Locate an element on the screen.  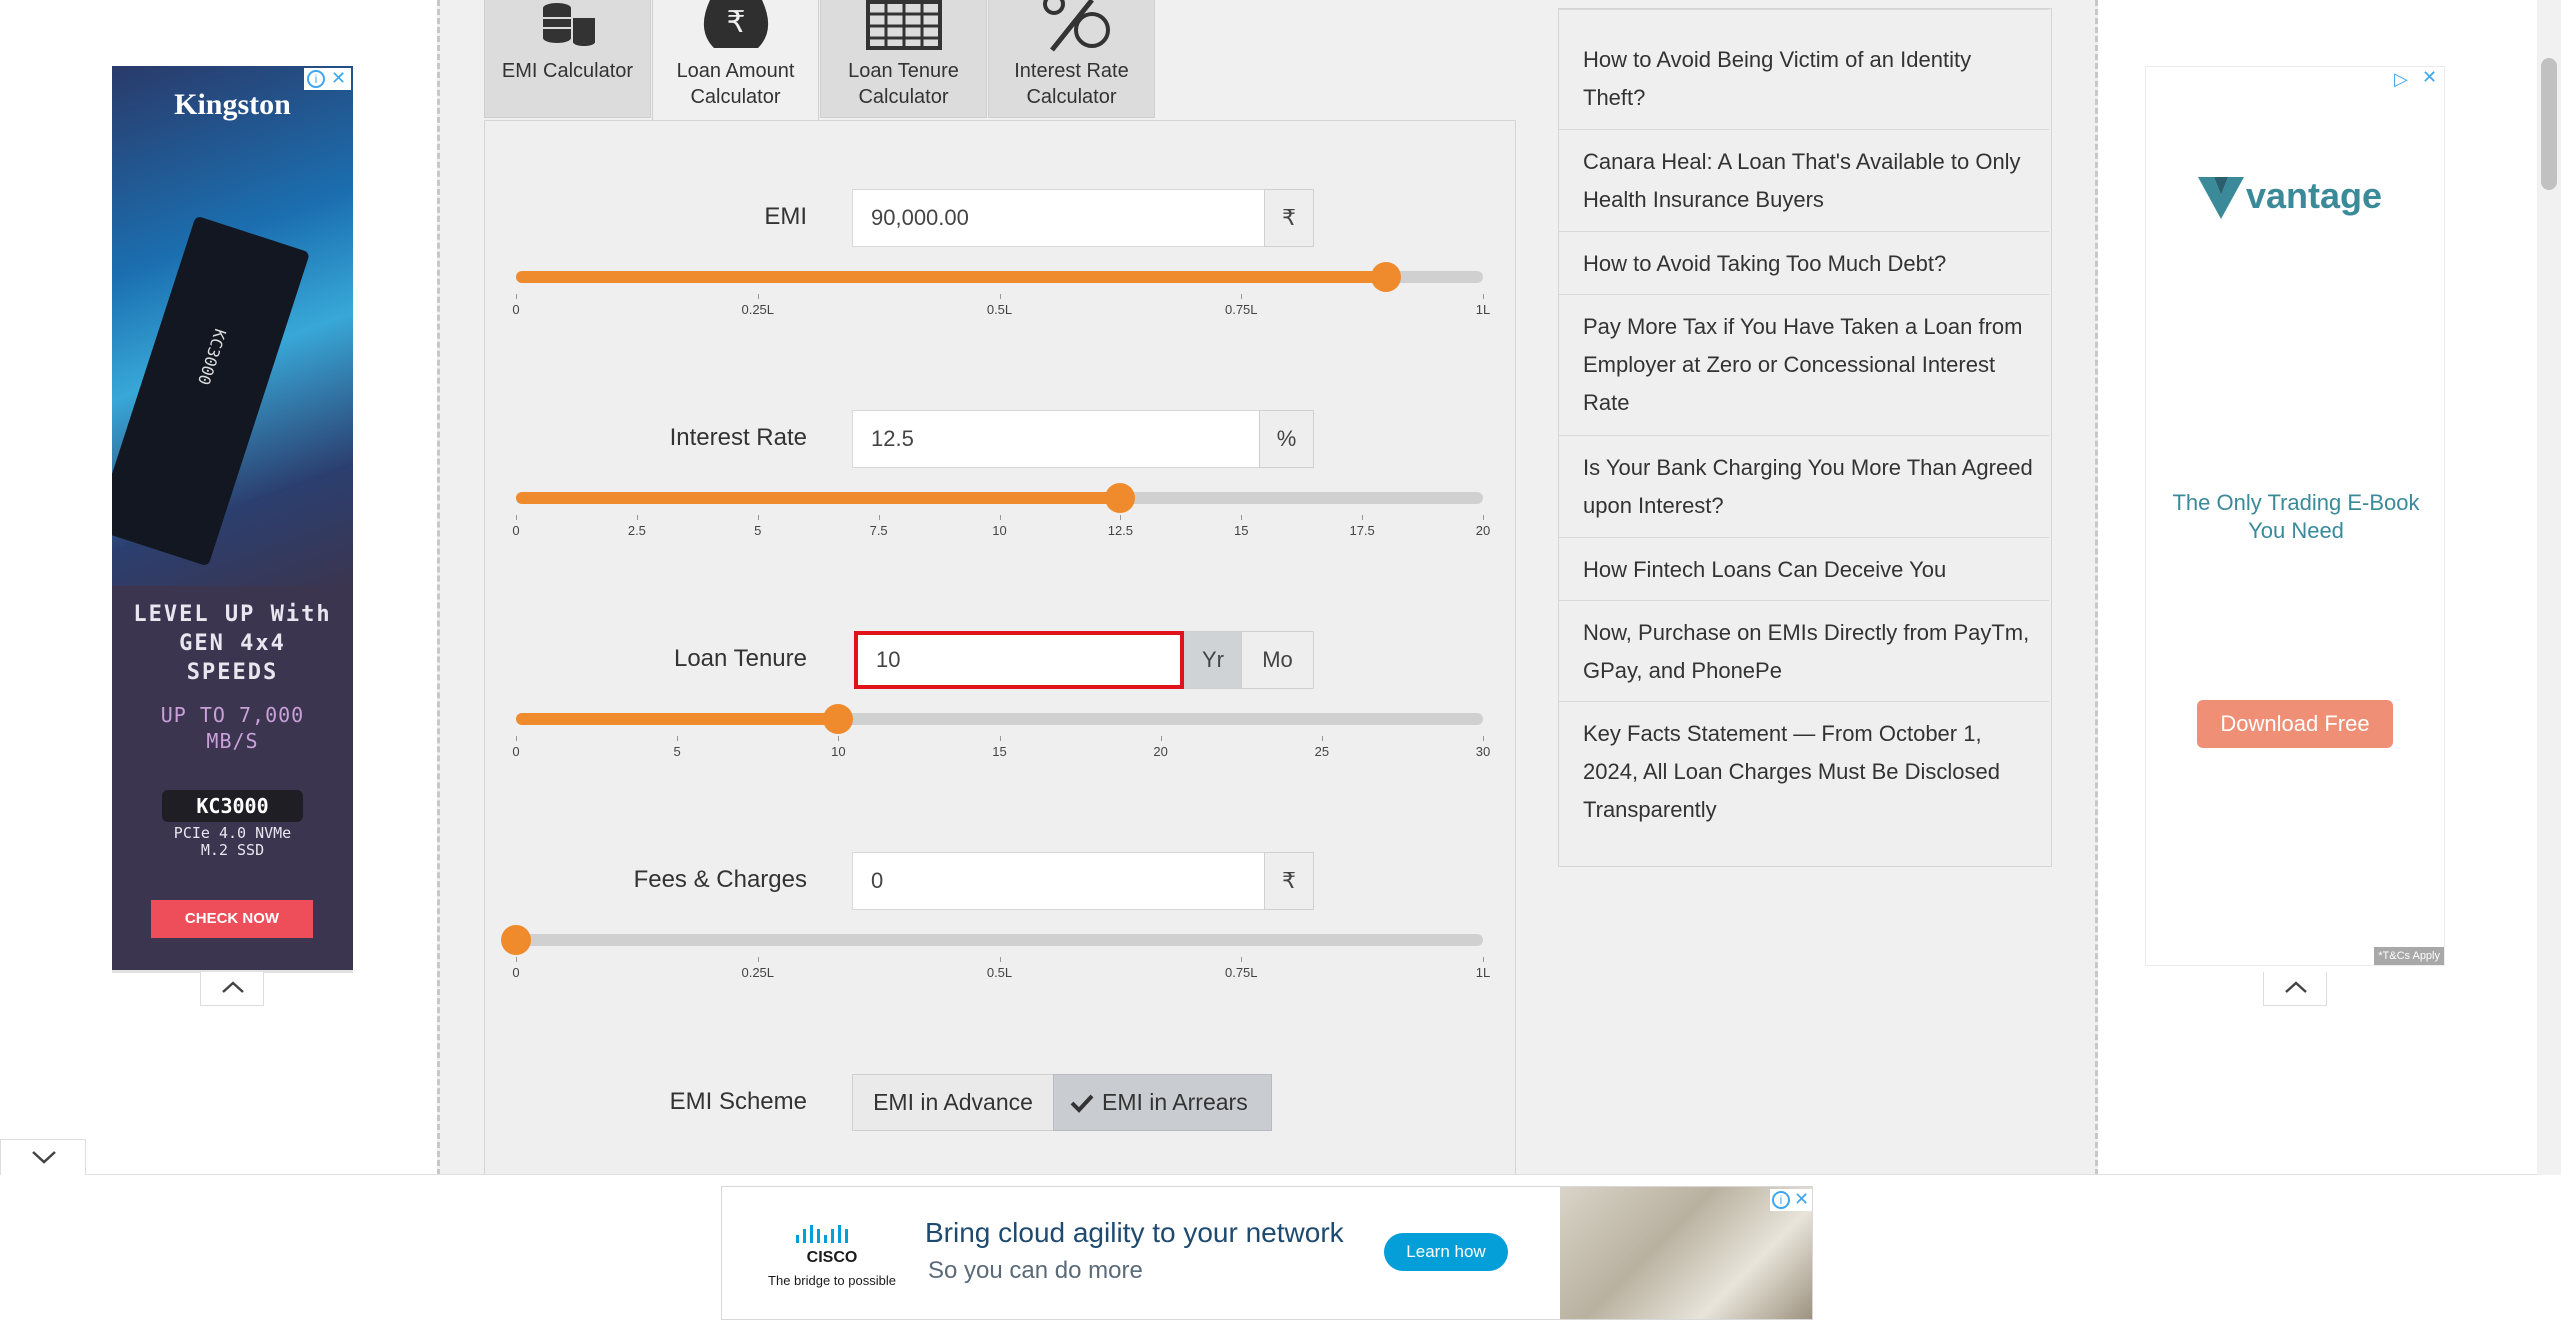
terms-notice: *T&Cs Apply is located at coordinates (2409, 956).